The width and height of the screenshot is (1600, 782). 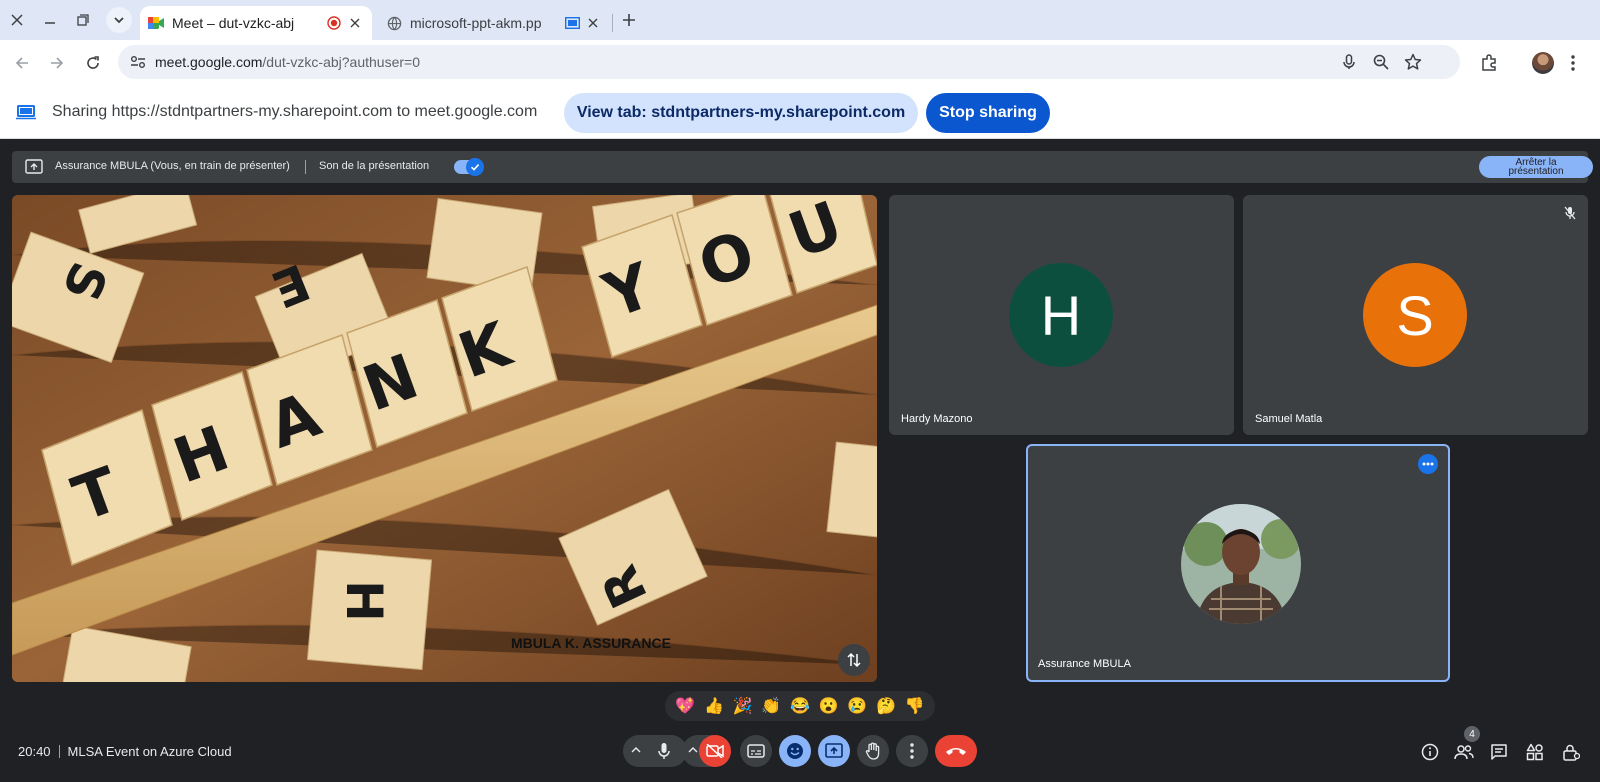 I want to click on tab-title: Meet – dut-vzkc-abj, so click(x=233, y=23).